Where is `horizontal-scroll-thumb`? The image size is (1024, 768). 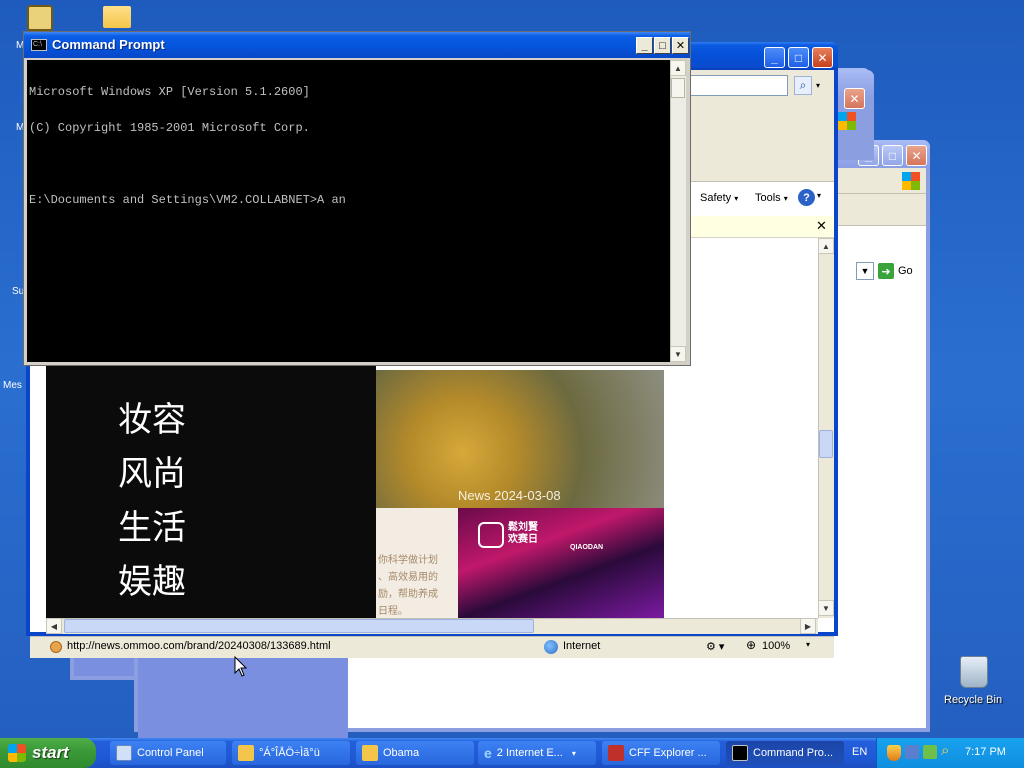
horizontal-scroll-thumb is located at coordinates (299, 626).